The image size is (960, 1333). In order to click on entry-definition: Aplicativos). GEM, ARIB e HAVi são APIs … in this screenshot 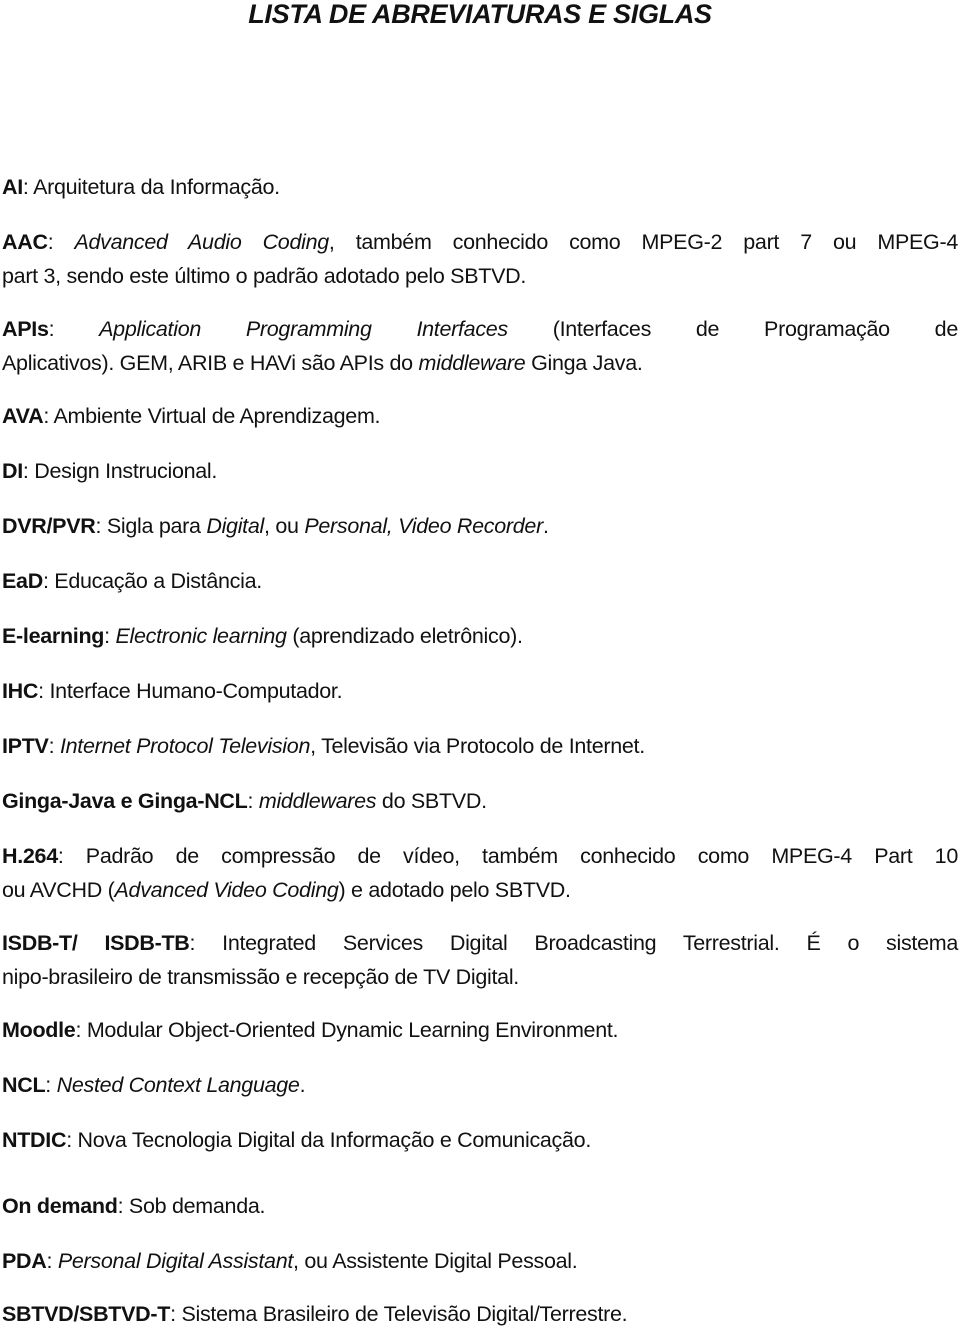, I will do `click(322, 363)`.